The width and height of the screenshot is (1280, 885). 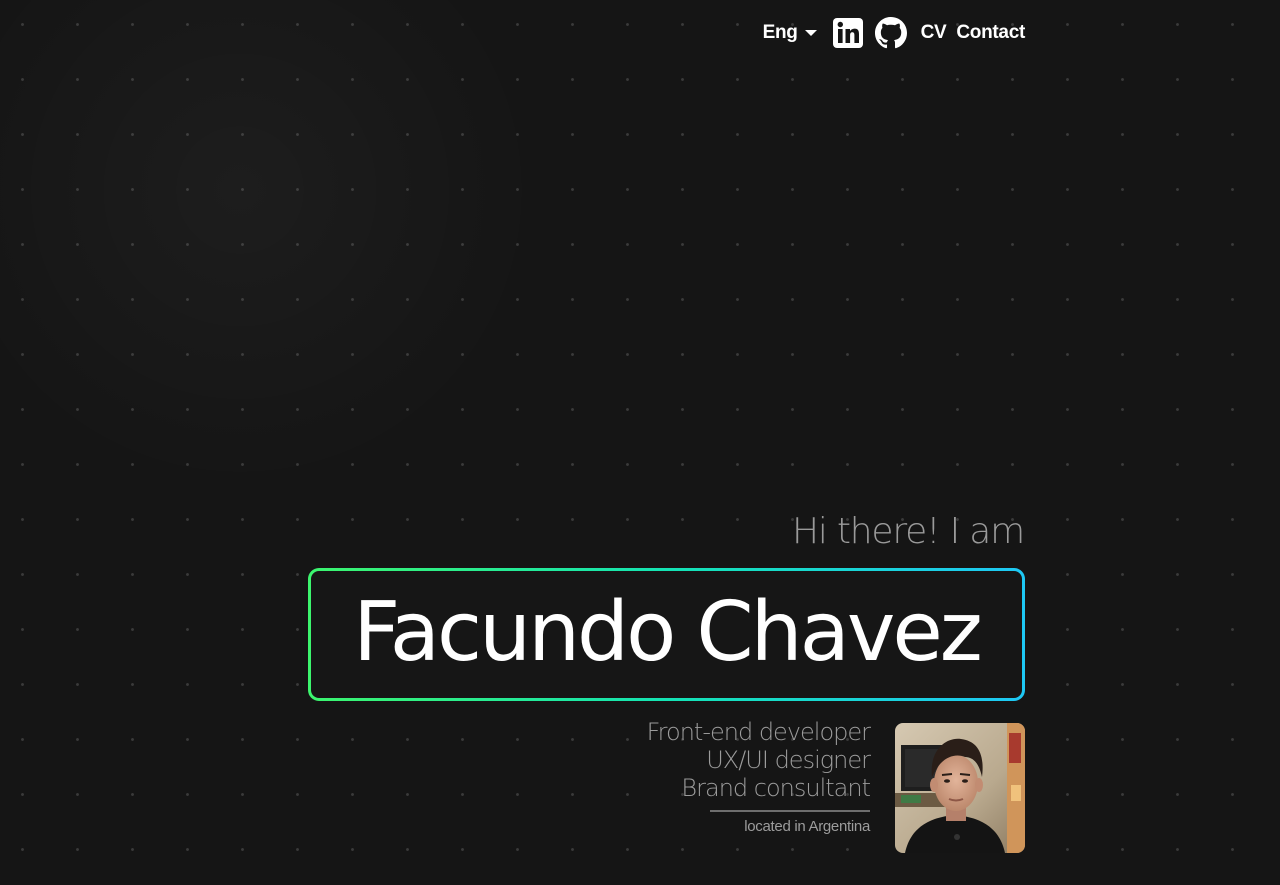 I want to click on github-icon, so click(x=890, y=33).